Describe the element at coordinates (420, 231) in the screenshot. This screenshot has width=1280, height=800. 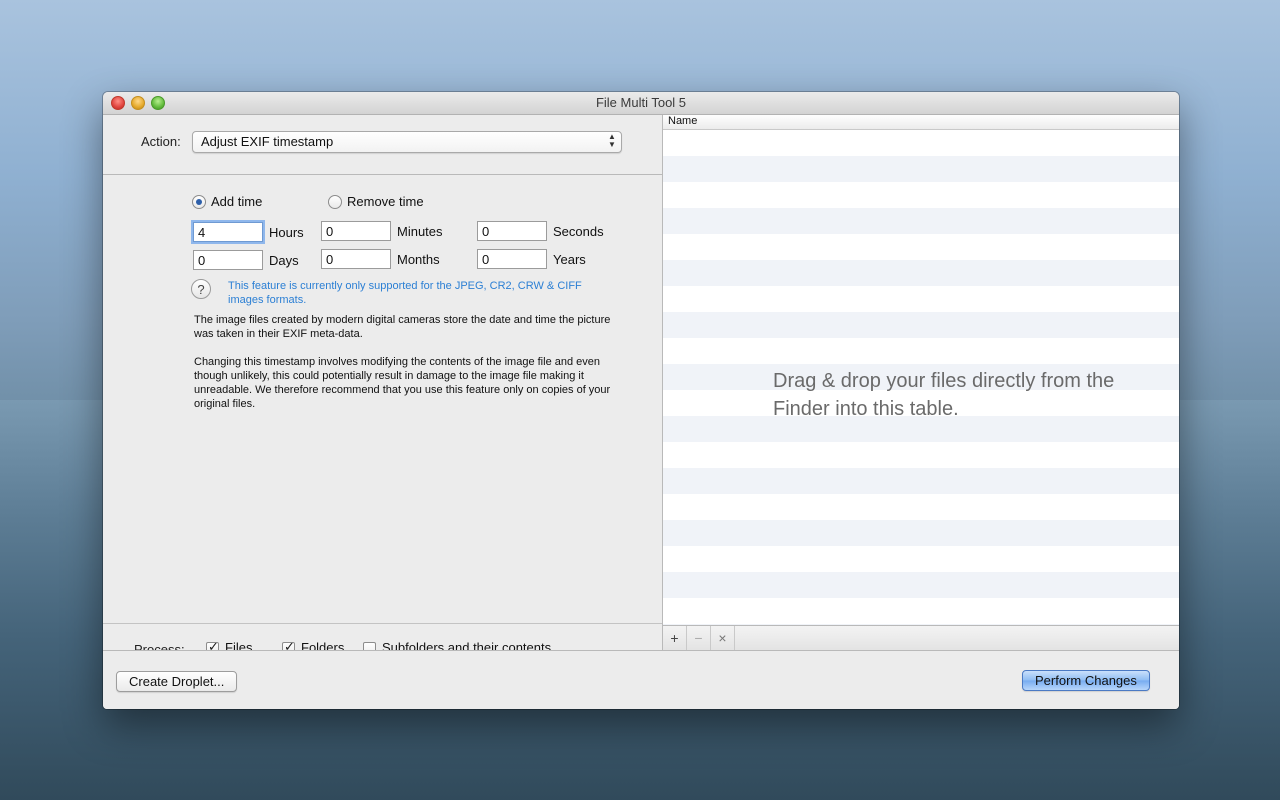
I see `minutes-label: Minutes` at that location.